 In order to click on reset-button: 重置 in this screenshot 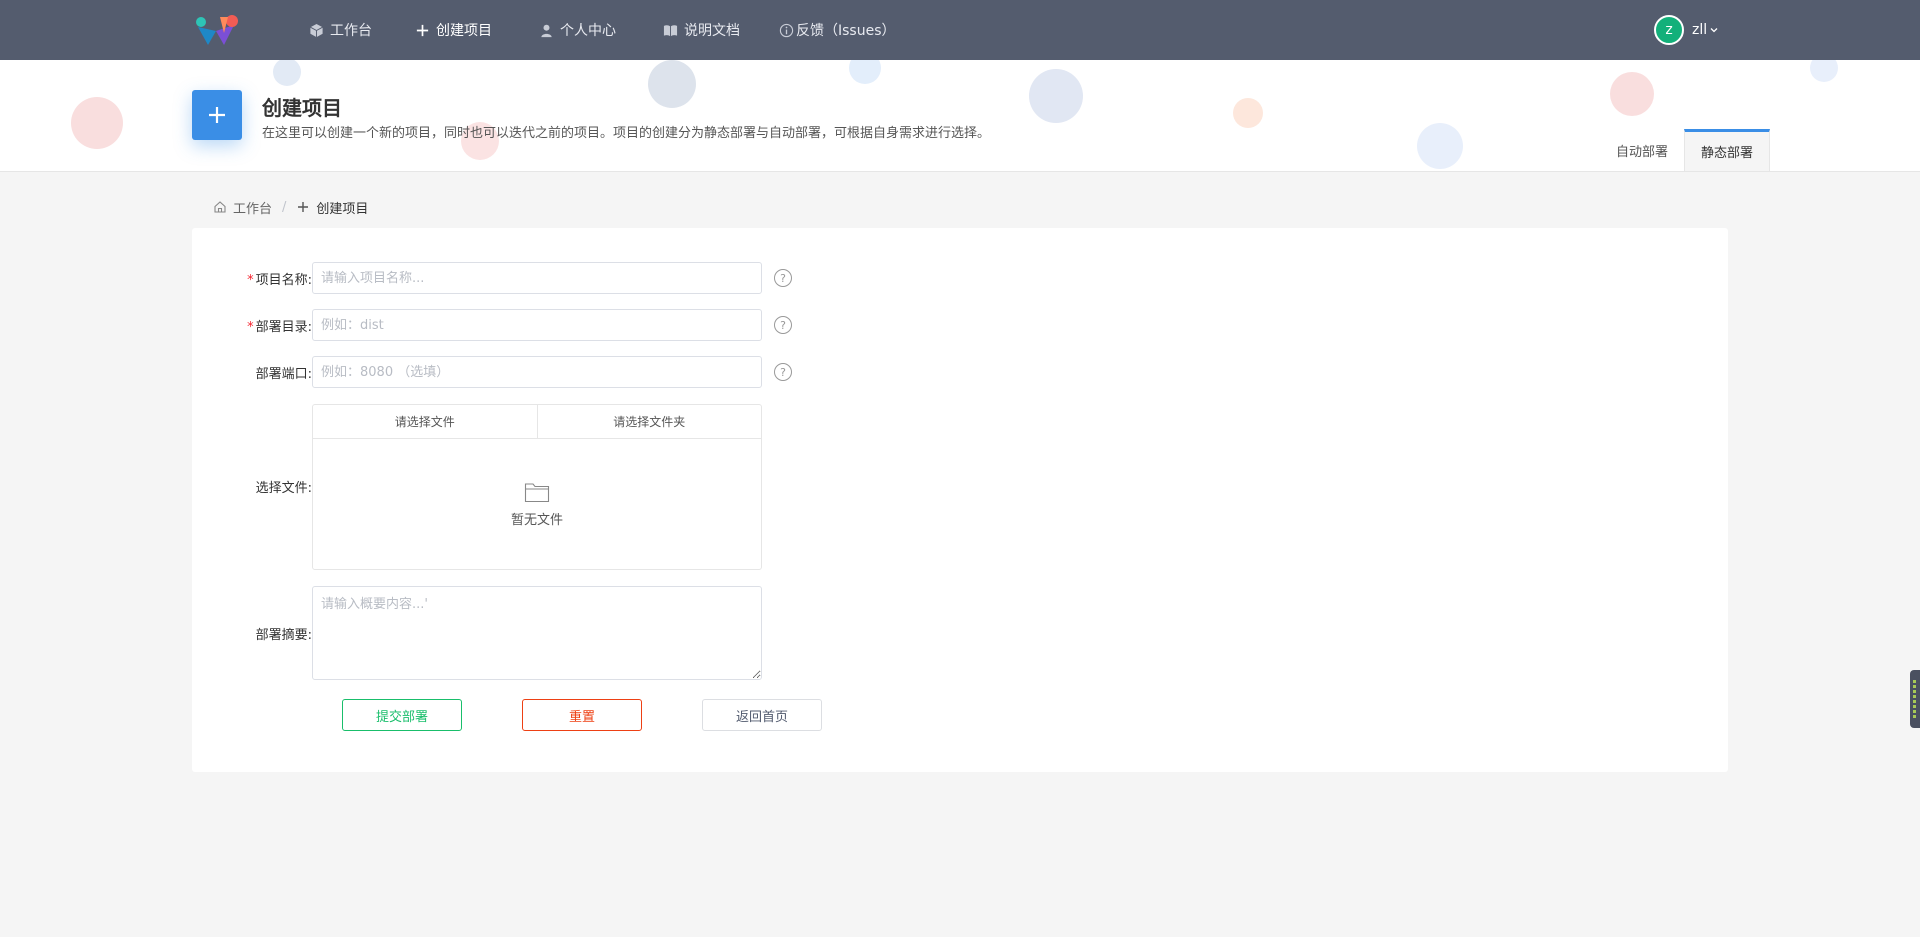, I will do `click(582, 715)`.